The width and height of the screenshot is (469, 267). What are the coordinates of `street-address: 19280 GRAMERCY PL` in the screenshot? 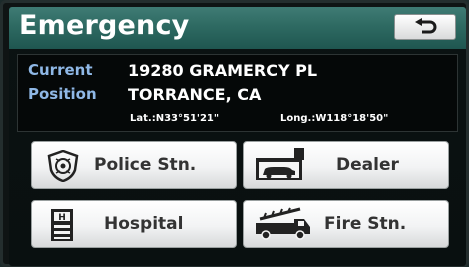 It's located at (223, 70).